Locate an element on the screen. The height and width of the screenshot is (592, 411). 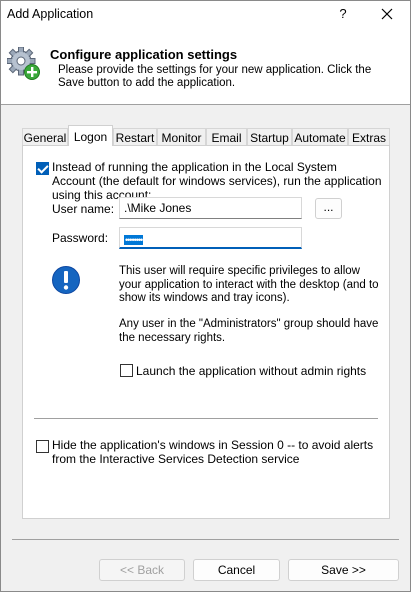
tab-logon: Logon is located at coordinates (90, 135).